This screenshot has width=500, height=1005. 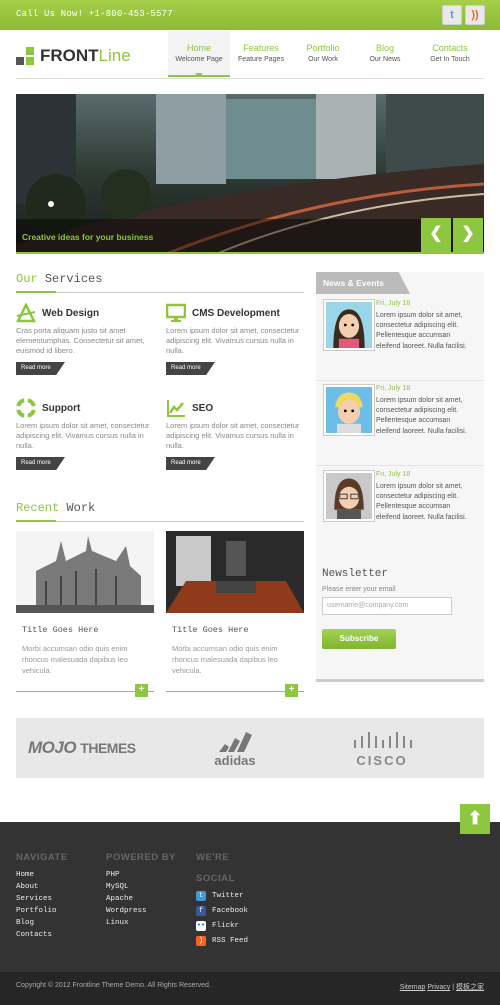 What do you see at coordinates (141, 923) in the screenshot?
I see `footer-link: Linux` at bounding box center [141, 923].